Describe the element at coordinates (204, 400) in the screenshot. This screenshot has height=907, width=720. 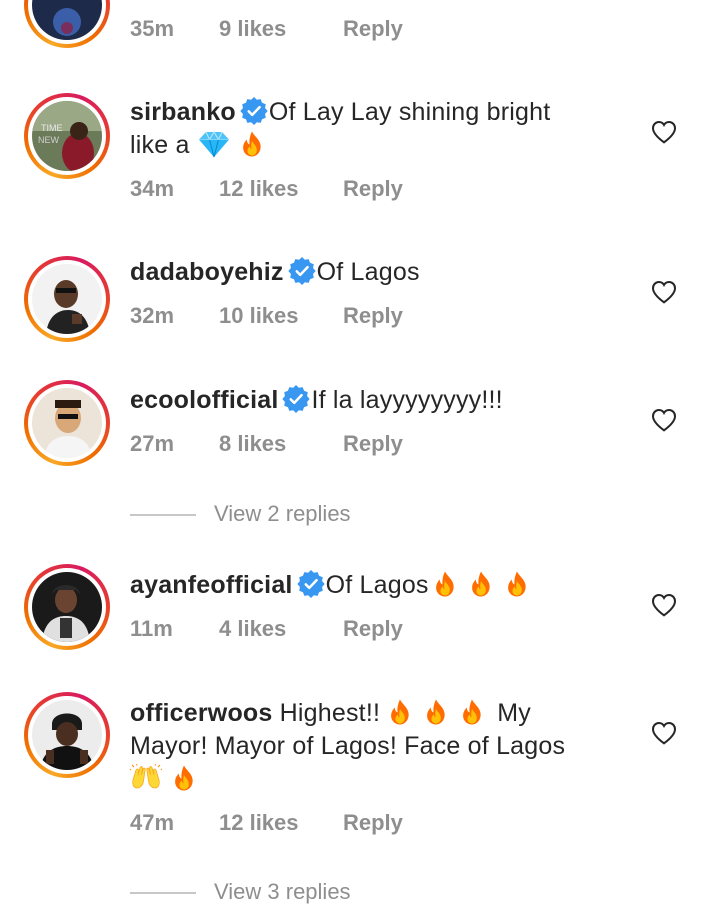
I see `comment-username: ecoolofficial` at that location.